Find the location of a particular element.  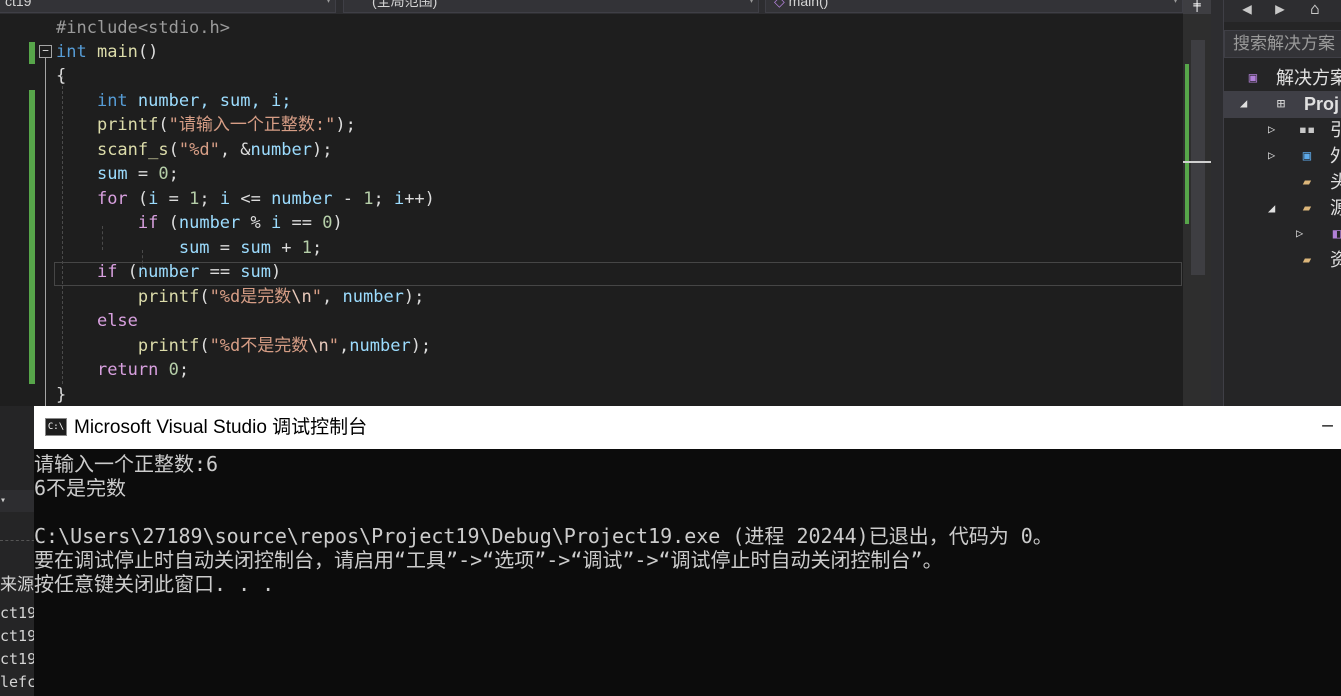

punctuation: () is located at coordinates (148, 52).